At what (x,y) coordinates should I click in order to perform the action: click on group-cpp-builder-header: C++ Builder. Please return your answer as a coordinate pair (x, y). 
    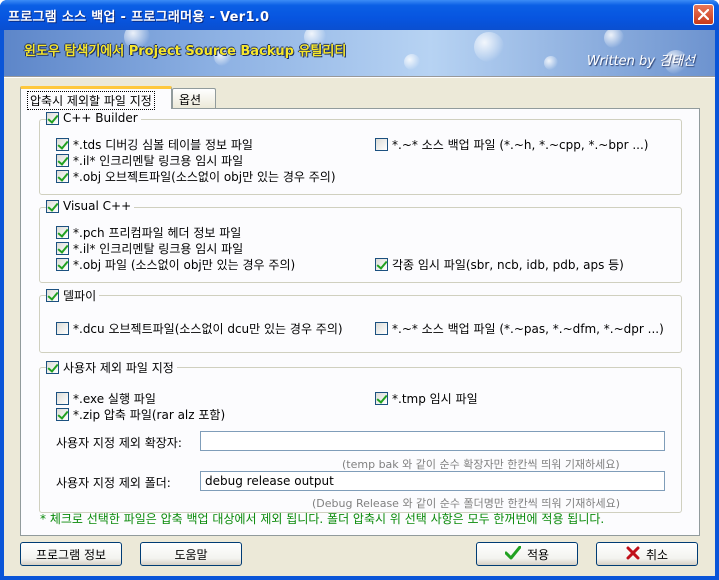
    Looking at the image, I should click on (93, 118).